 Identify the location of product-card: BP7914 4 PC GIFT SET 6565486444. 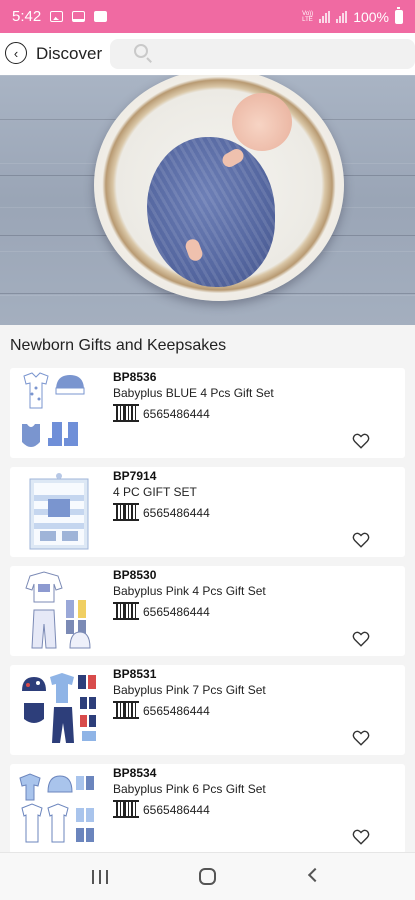
(207, 512).